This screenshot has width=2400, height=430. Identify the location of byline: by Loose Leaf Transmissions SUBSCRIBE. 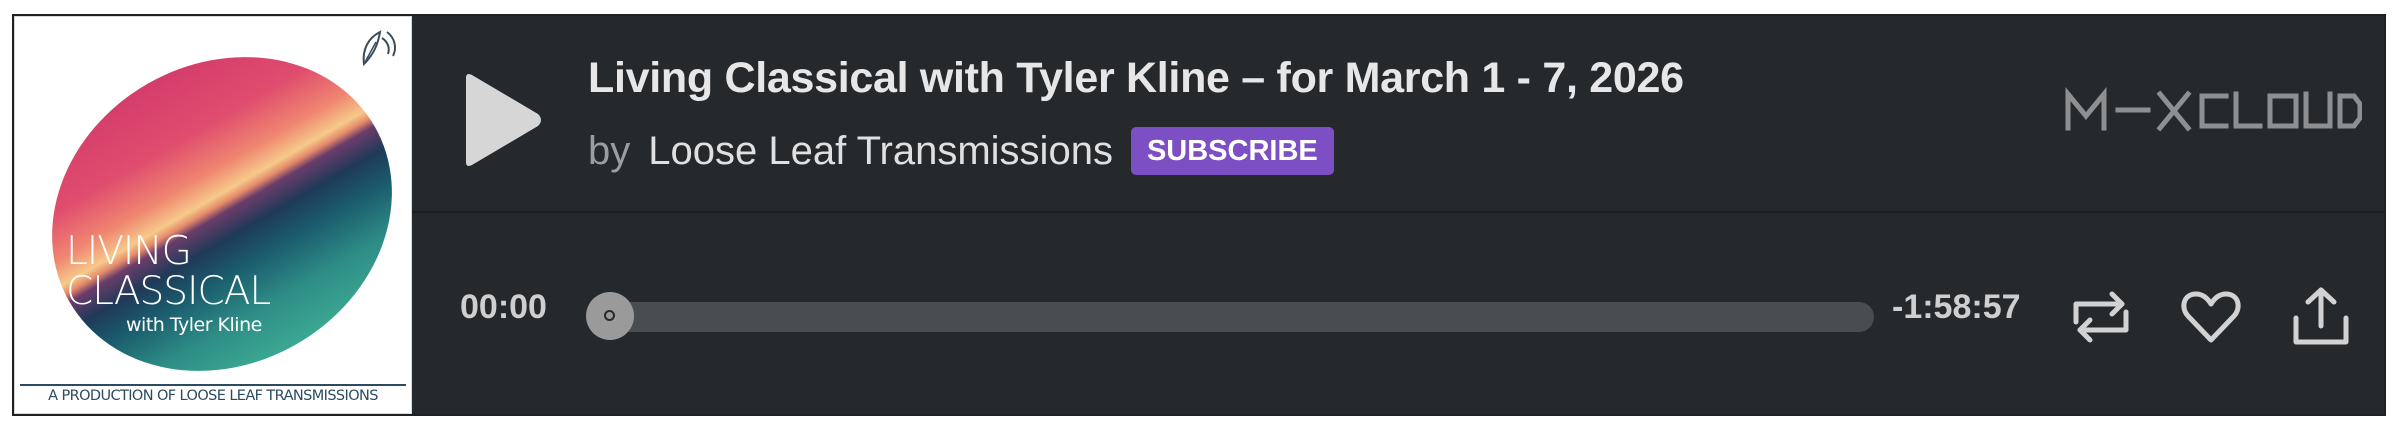
(961, 151).